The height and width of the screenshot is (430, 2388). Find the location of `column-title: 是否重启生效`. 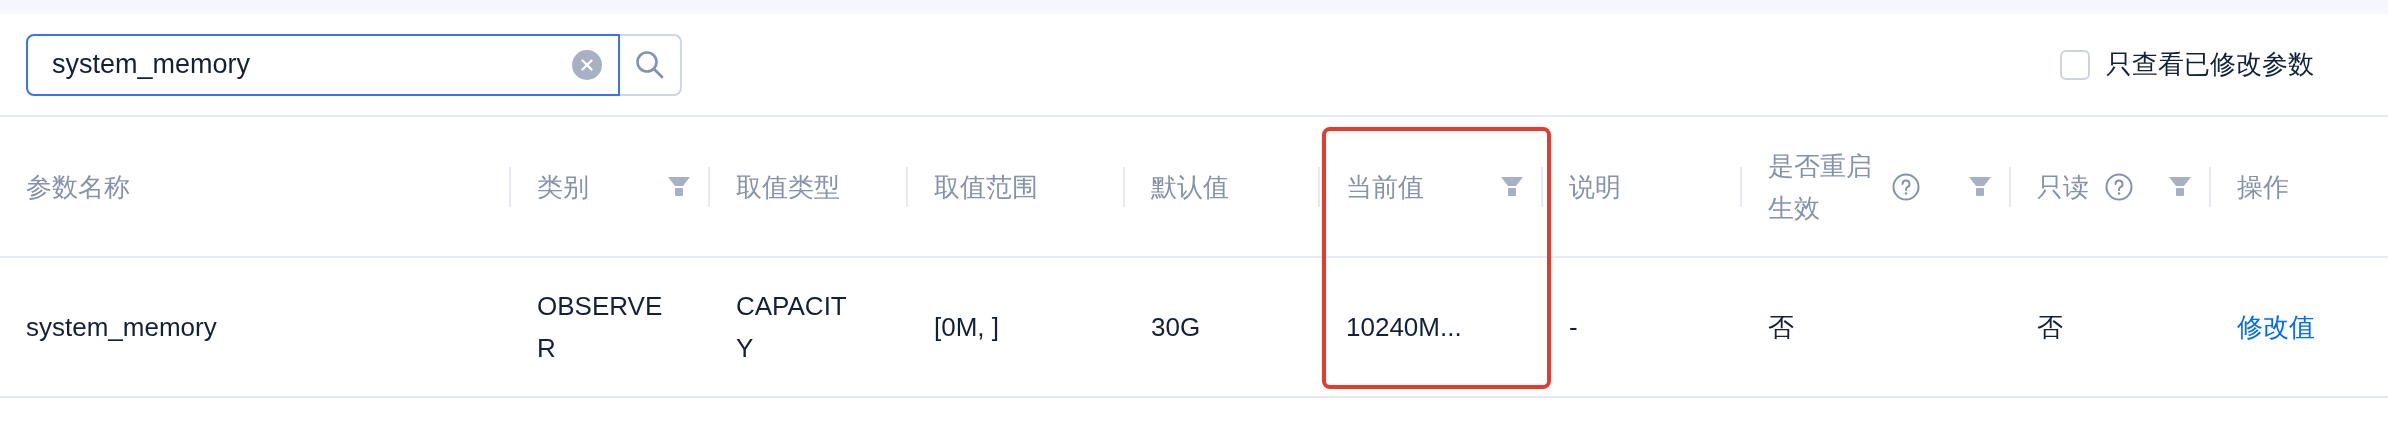

column-title: 是否重启生效 is located at coordinates (1820, 187).